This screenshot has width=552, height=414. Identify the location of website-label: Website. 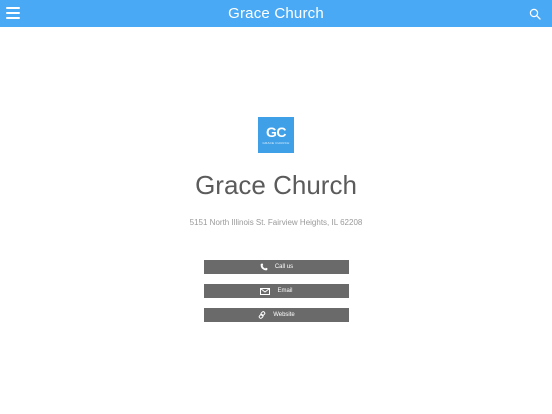
(284, 315).